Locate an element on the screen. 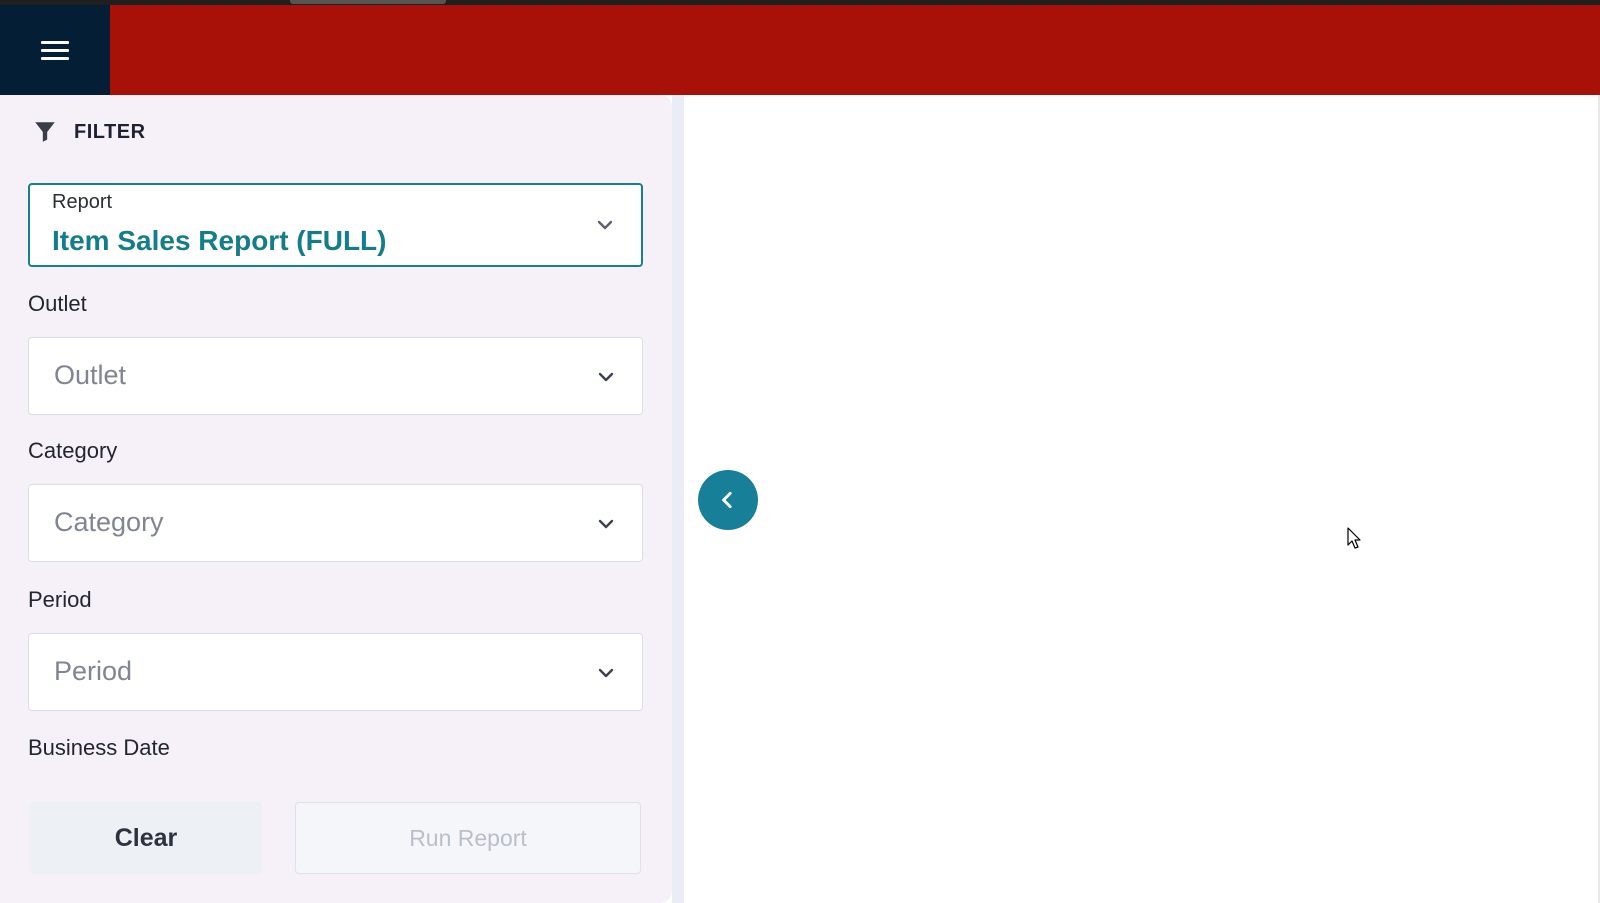  outlet-select: Outlet is located at coordinates (335, 376).